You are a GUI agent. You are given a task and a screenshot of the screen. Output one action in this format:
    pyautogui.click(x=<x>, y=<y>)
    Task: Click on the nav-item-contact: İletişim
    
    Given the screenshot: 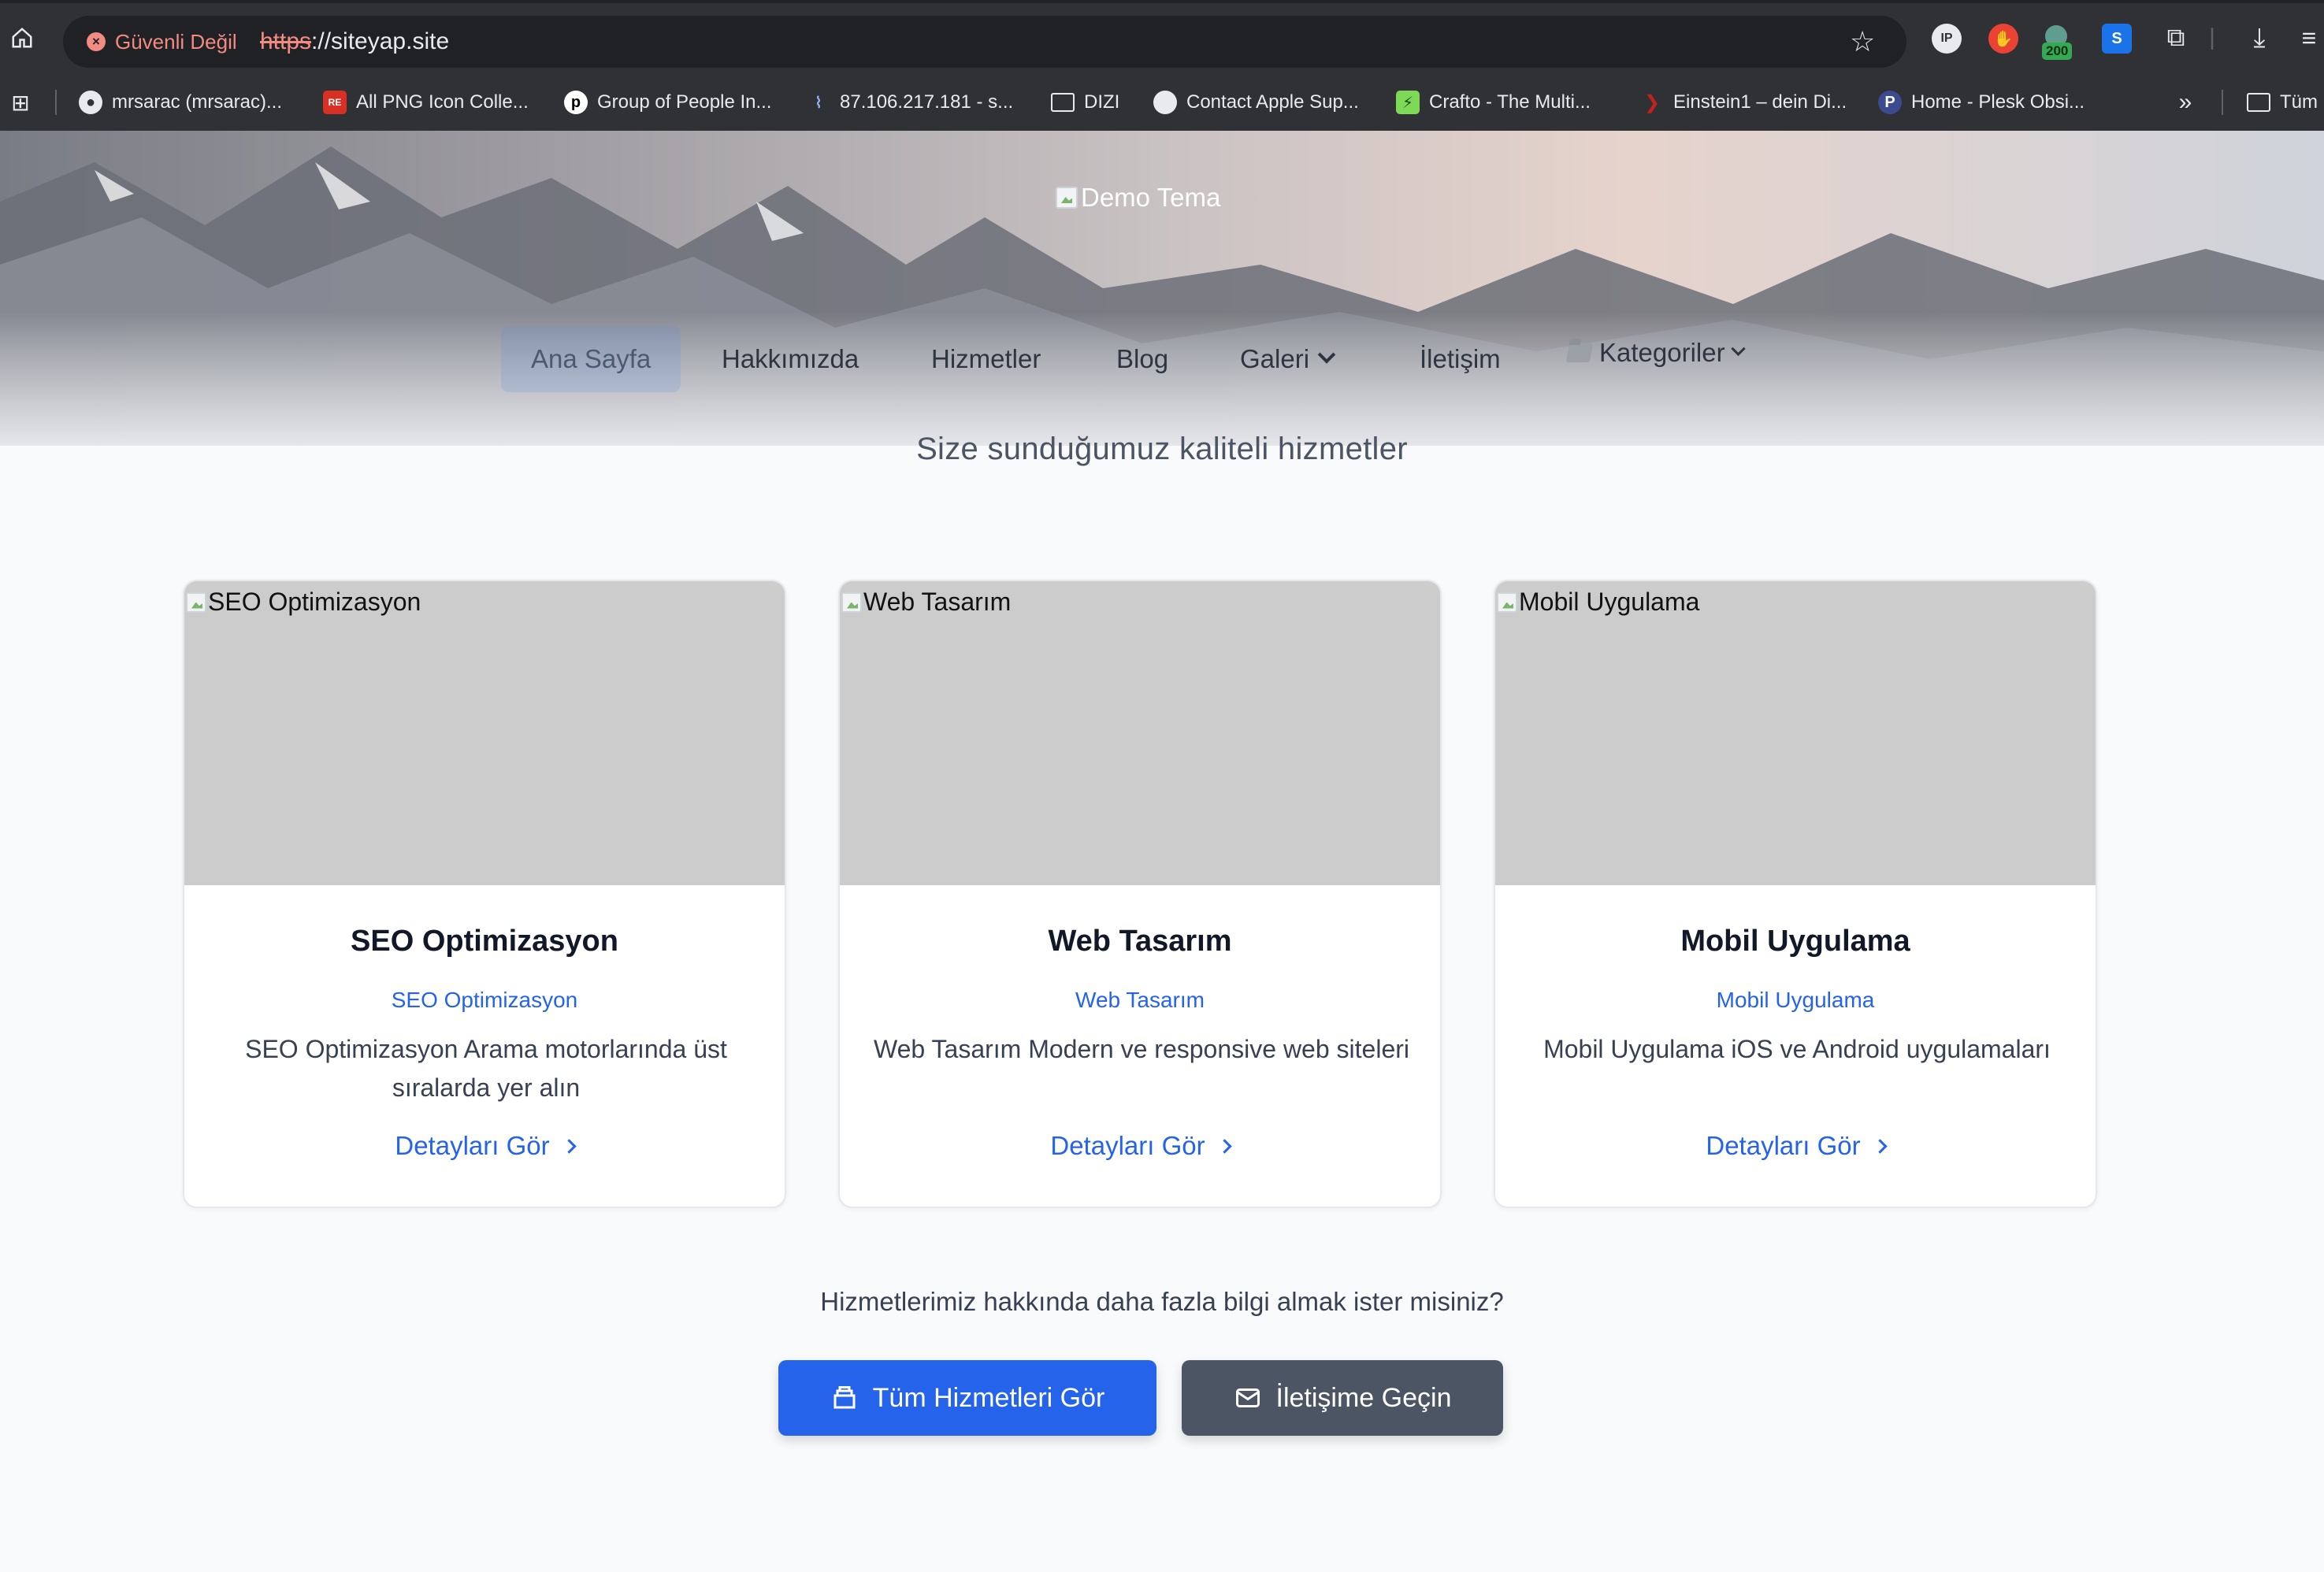 What is the action you would take?
    pyautogui.click(x=1460, y=359)
    